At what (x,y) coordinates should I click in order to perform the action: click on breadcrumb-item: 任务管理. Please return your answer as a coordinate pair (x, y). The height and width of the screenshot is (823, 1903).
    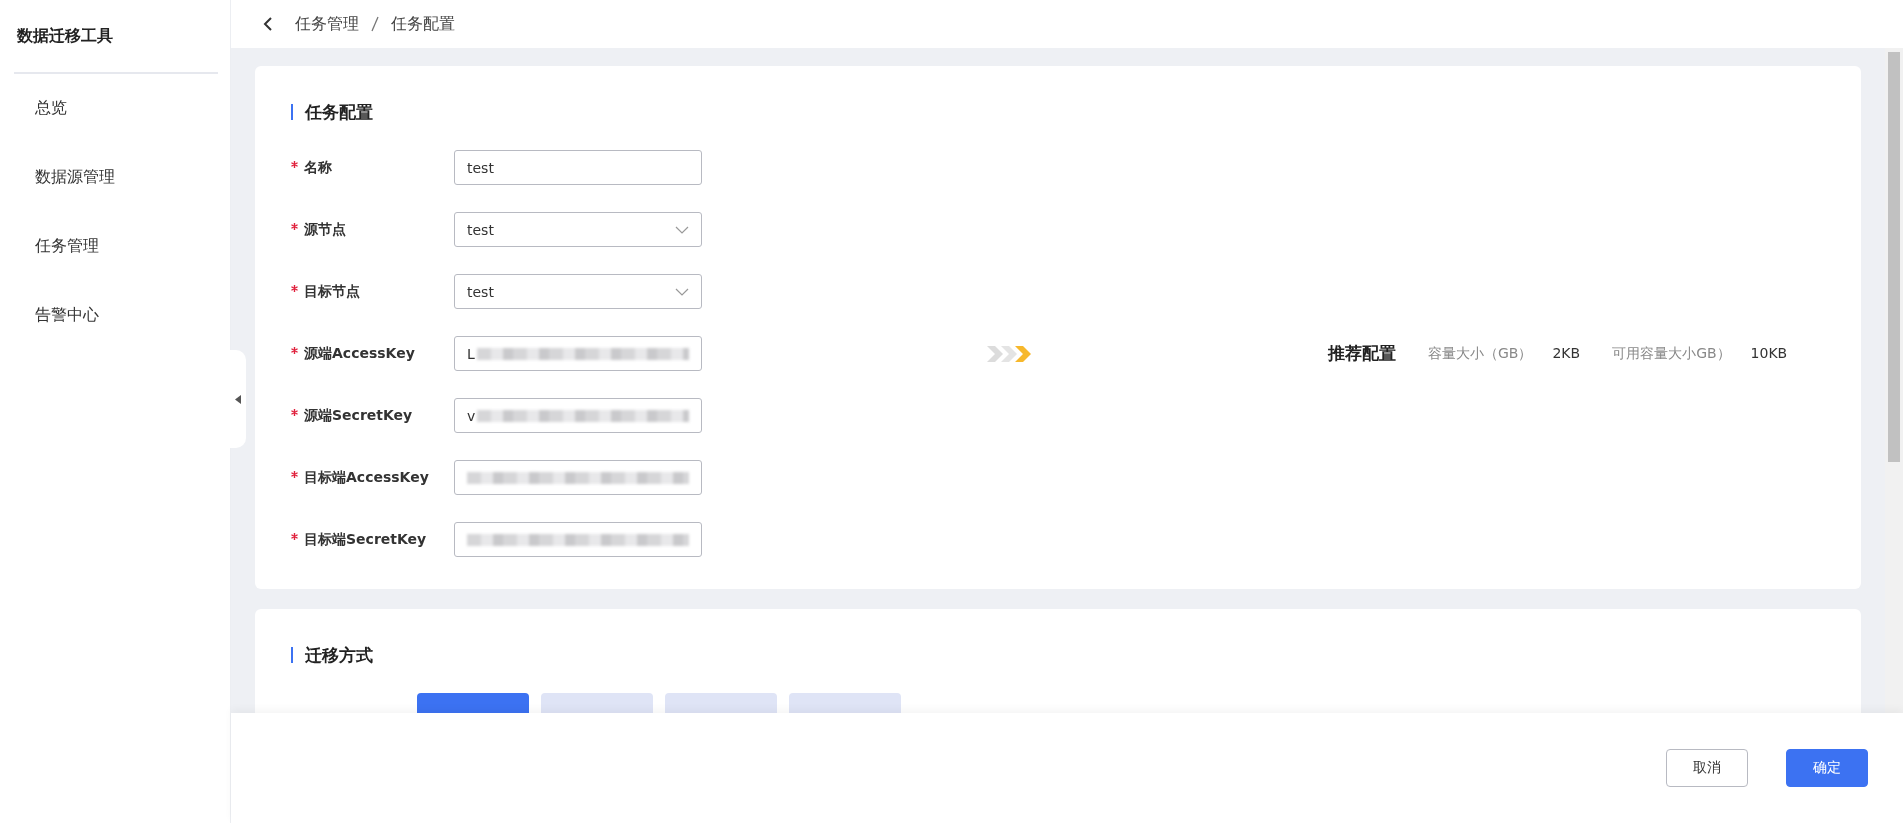
    Looking at the image, I should click on (327, 24).